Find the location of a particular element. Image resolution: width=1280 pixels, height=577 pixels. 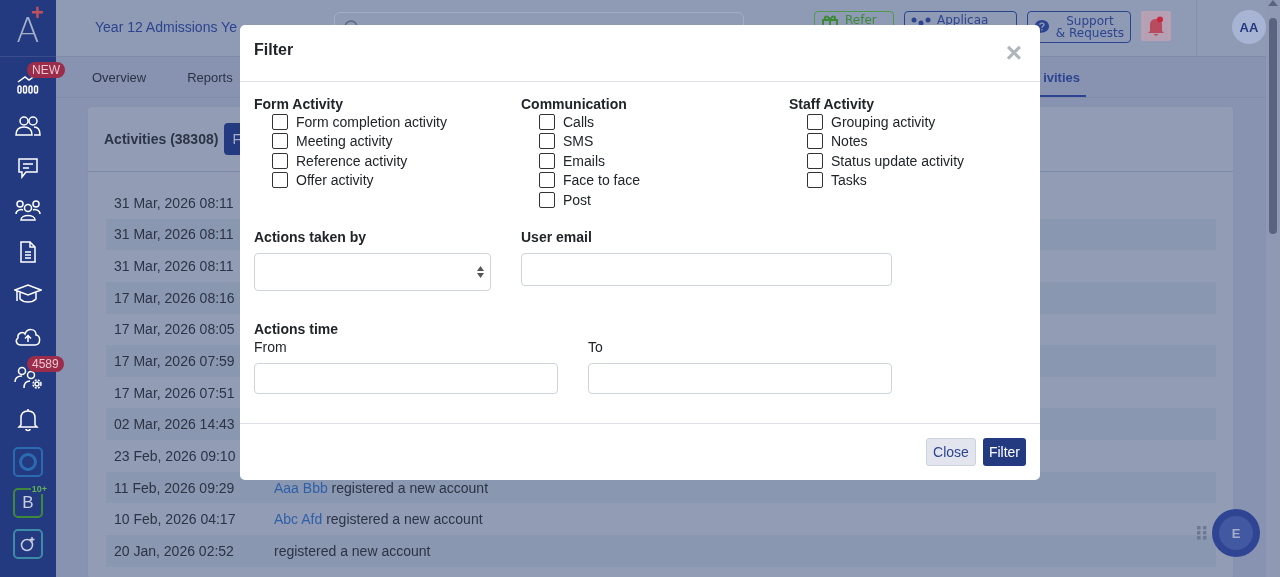

chat-button: E is located at coordinates (1236, 533).